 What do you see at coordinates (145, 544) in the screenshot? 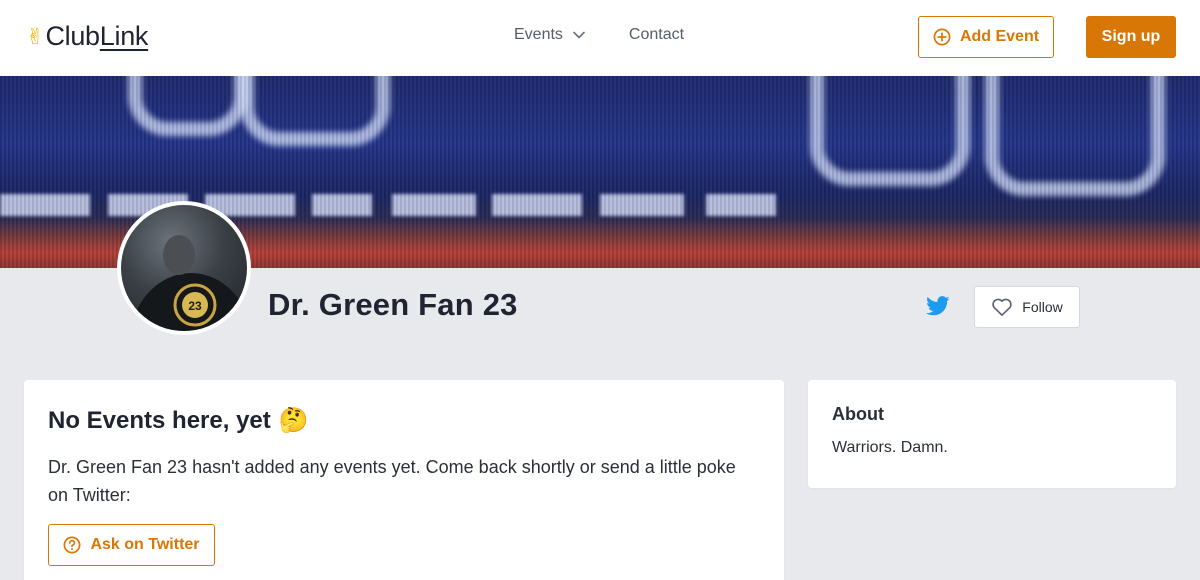
I see `ask-on-twitter-label: Ask on Twitter` at bounding box center [145, 544].